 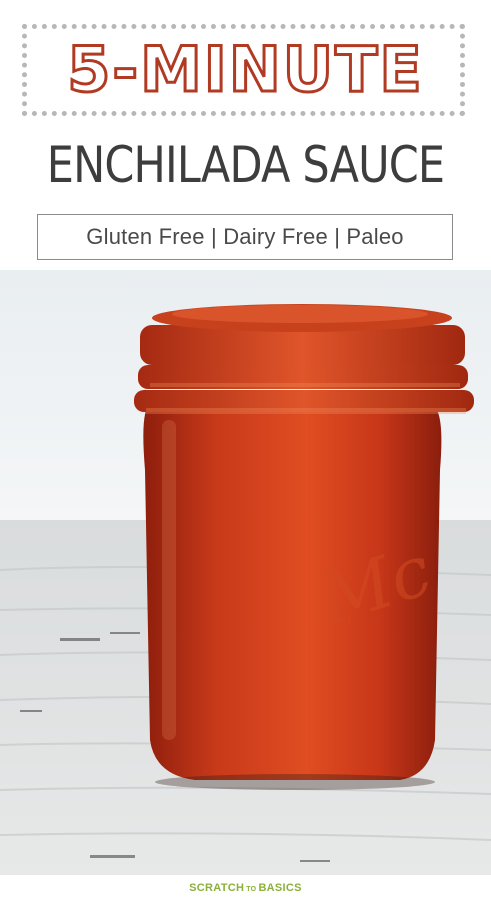 What do you see at coordinates (245, 70) in the screenshot?
I see `title-line-1: 5-MINUTE` at bounding box center [245, 70].